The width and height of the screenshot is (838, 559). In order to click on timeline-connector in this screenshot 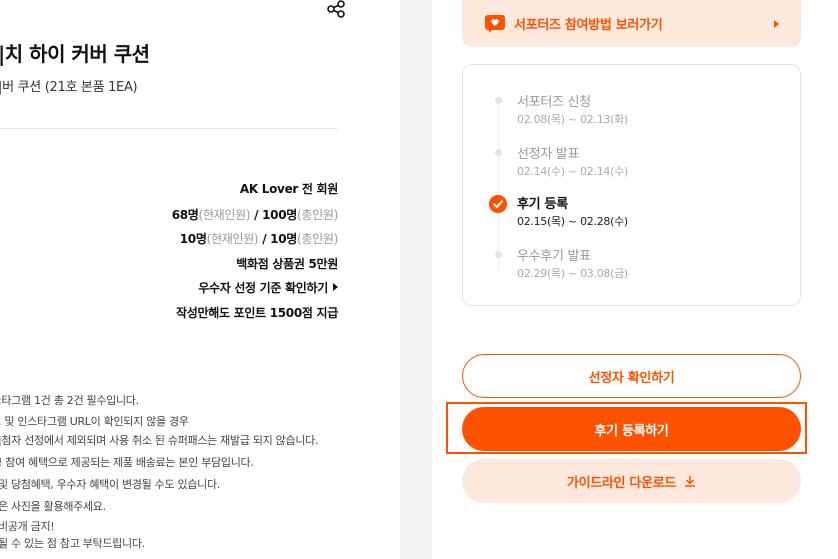, I will do `click(498, 186)`.